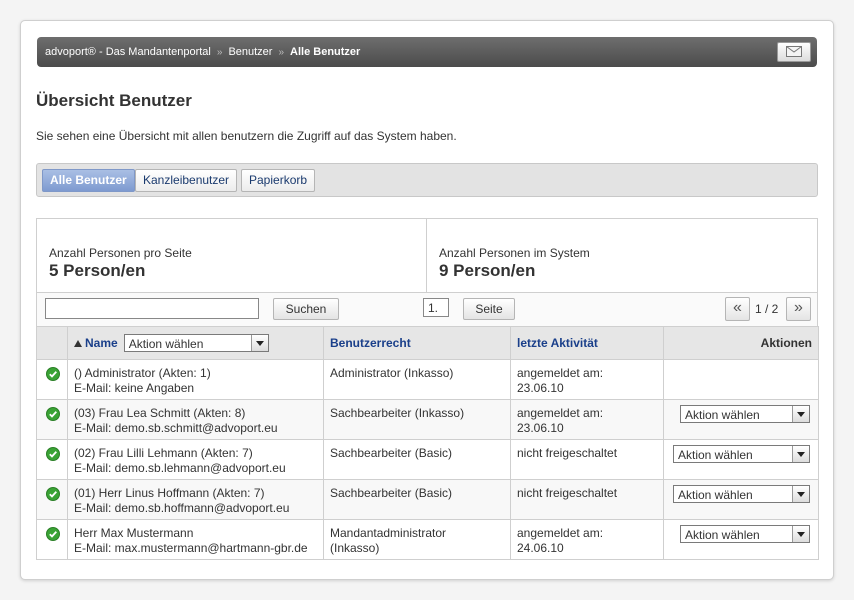 The image size is (854, 600). Describe the element at coordinates (487, 270) in the screenshot. I see `stat-total-value: 9 Person/en` at that location.